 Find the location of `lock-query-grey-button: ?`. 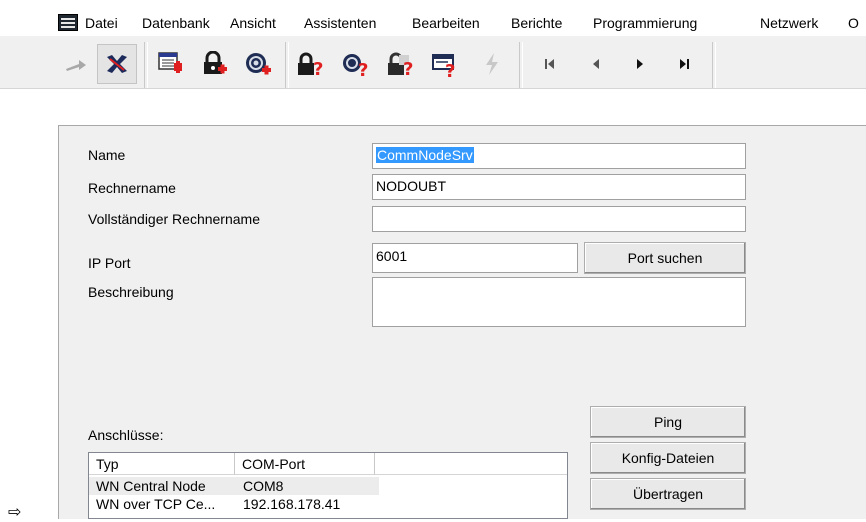

lock-query-grey-button: ? is located at coordinates (400, 64).